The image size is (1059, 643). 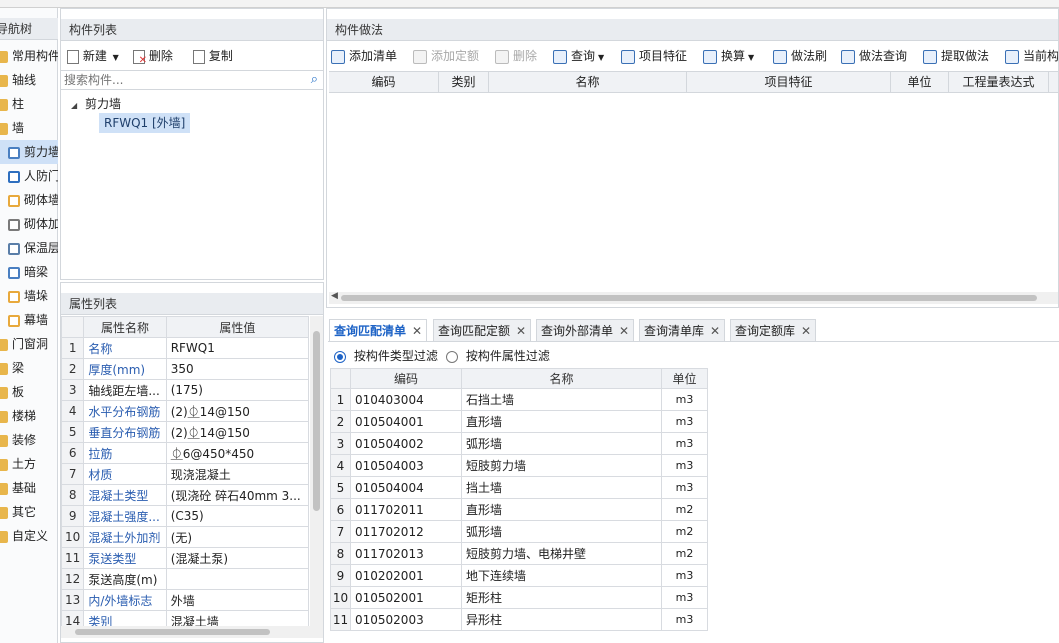 I want to click on property-value: 现浇混凝土, so click(x=237, y=474).